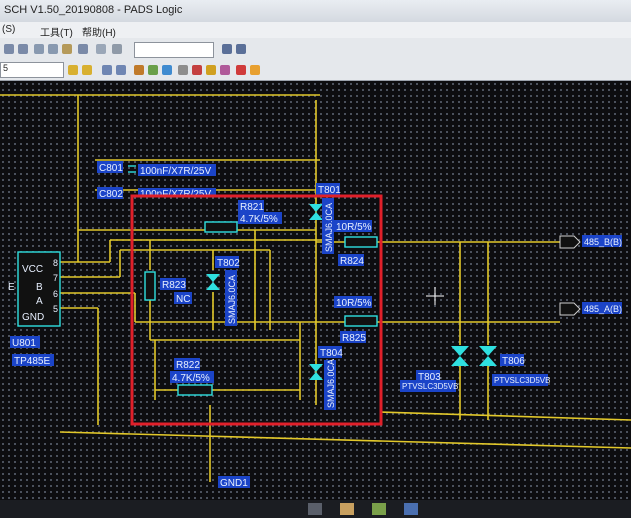 This screenshot has height=518, width=631. Describe the element at coordinates (32, 269) in the screenshot. I see `pin-vcc: VCC` at that location.